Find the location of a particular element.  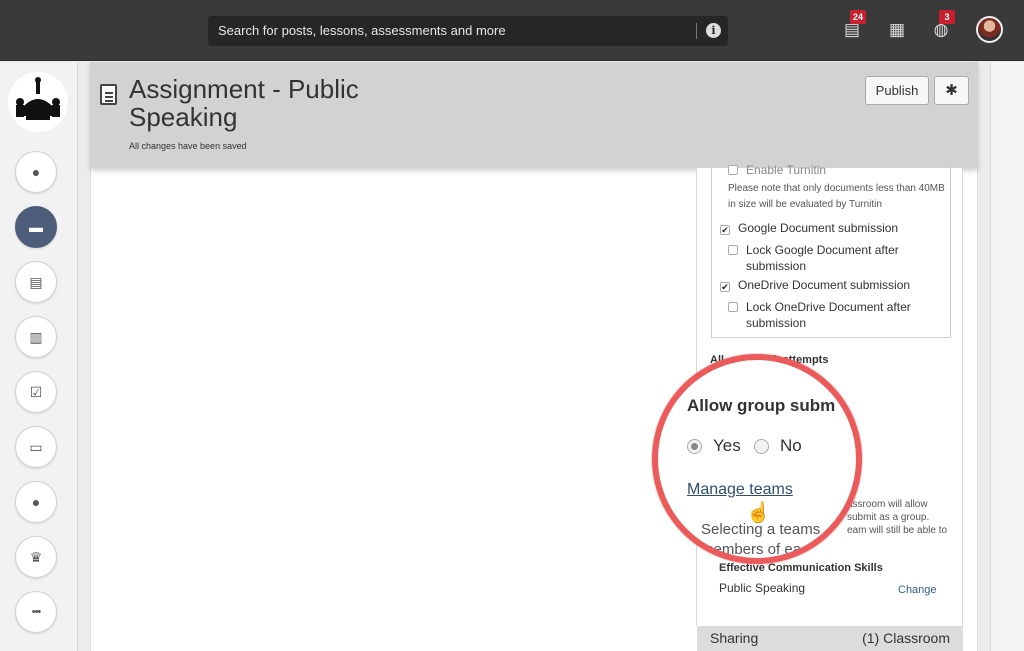

info-icon: i is located at coordinates (713, 30).